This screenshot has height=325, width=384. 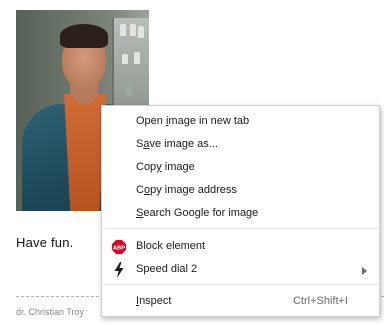 What do you see at coordinates (119, 270) in the screenshot?
I see `lightning-bolt-icon` at bounding box center [119, 270].